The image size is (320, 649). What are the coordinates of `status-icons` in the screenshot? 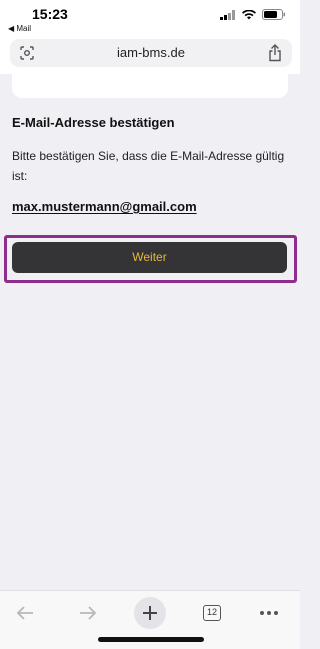 It's located at (253, 14).